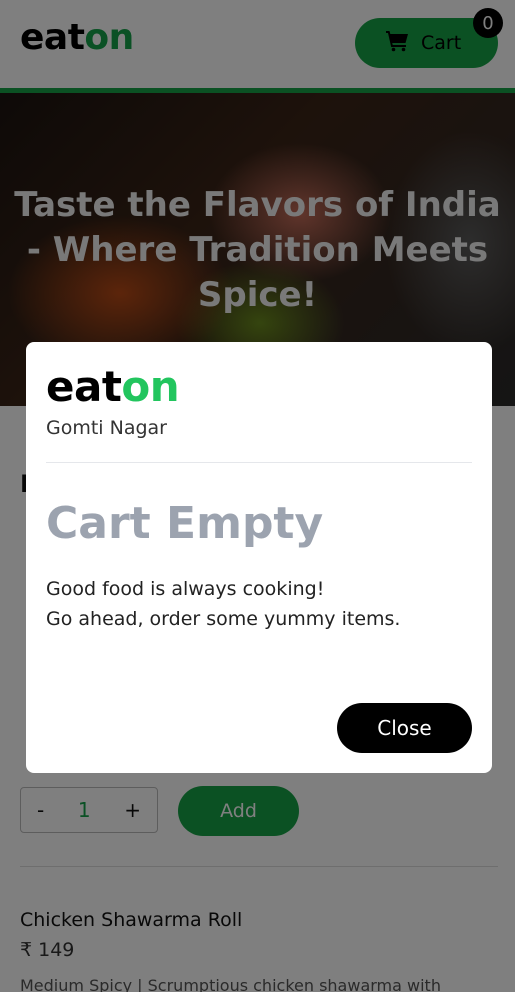 Image resolution: width=515 pixels, height=992 pixels. What do you see at coordinates (259, 462) in the screenshot?
I see `modal-divider` at bounding box center [259, 462].